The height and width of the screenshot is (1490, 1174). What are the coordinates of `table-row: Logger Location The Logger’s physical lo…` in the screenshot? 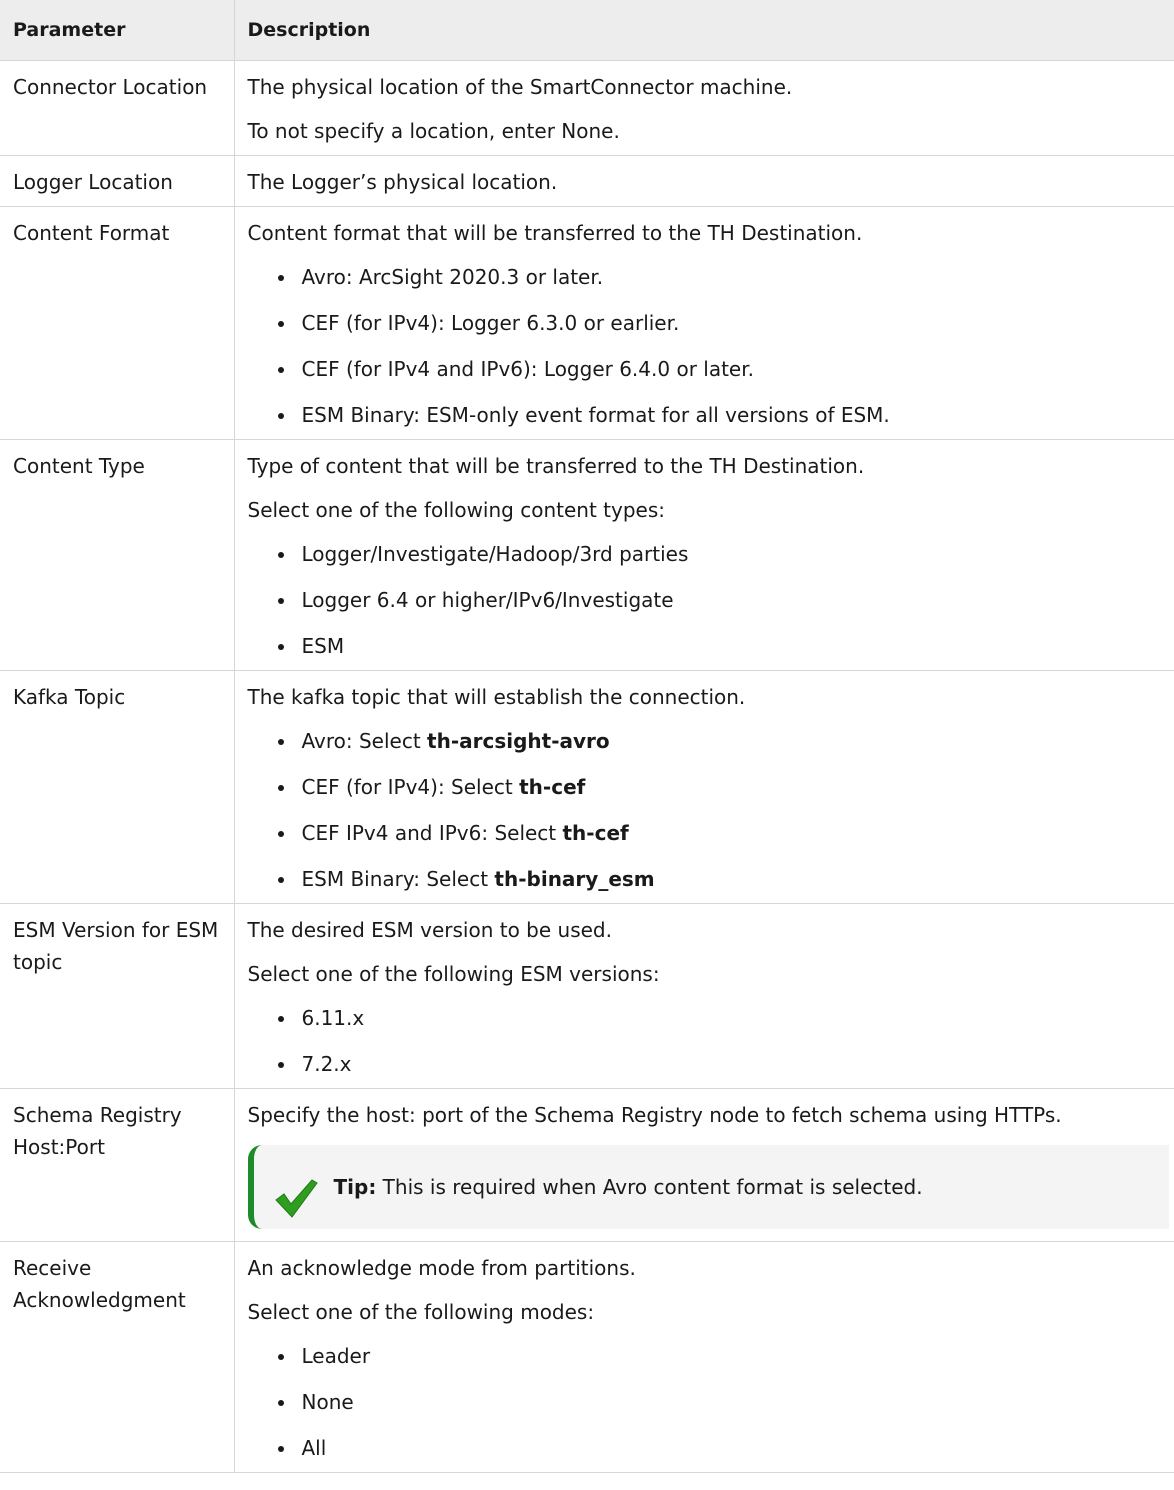 It's located at (587, 181).